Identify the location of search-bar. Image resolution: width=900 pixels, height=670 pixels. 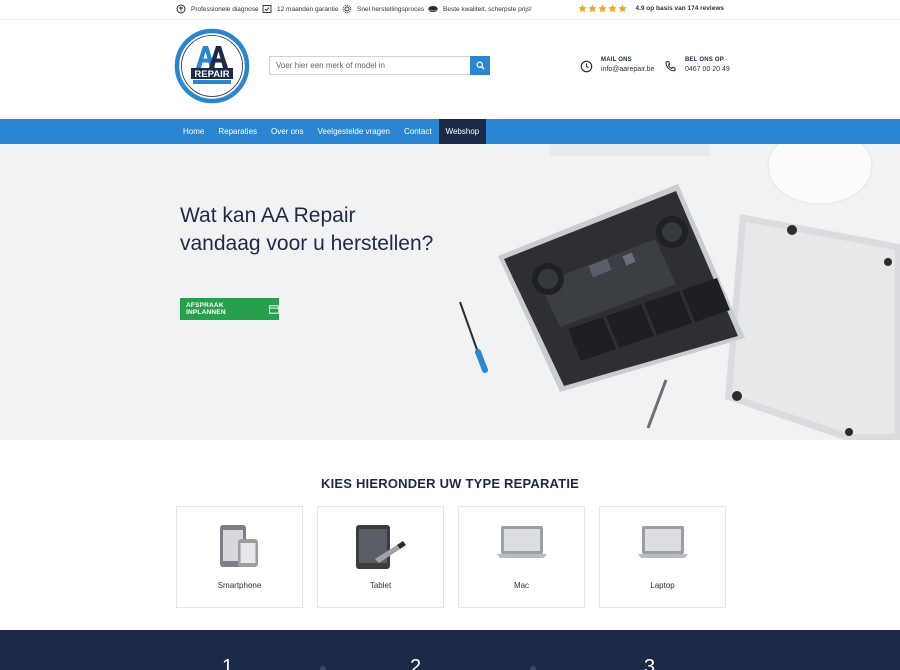
(379, 65).